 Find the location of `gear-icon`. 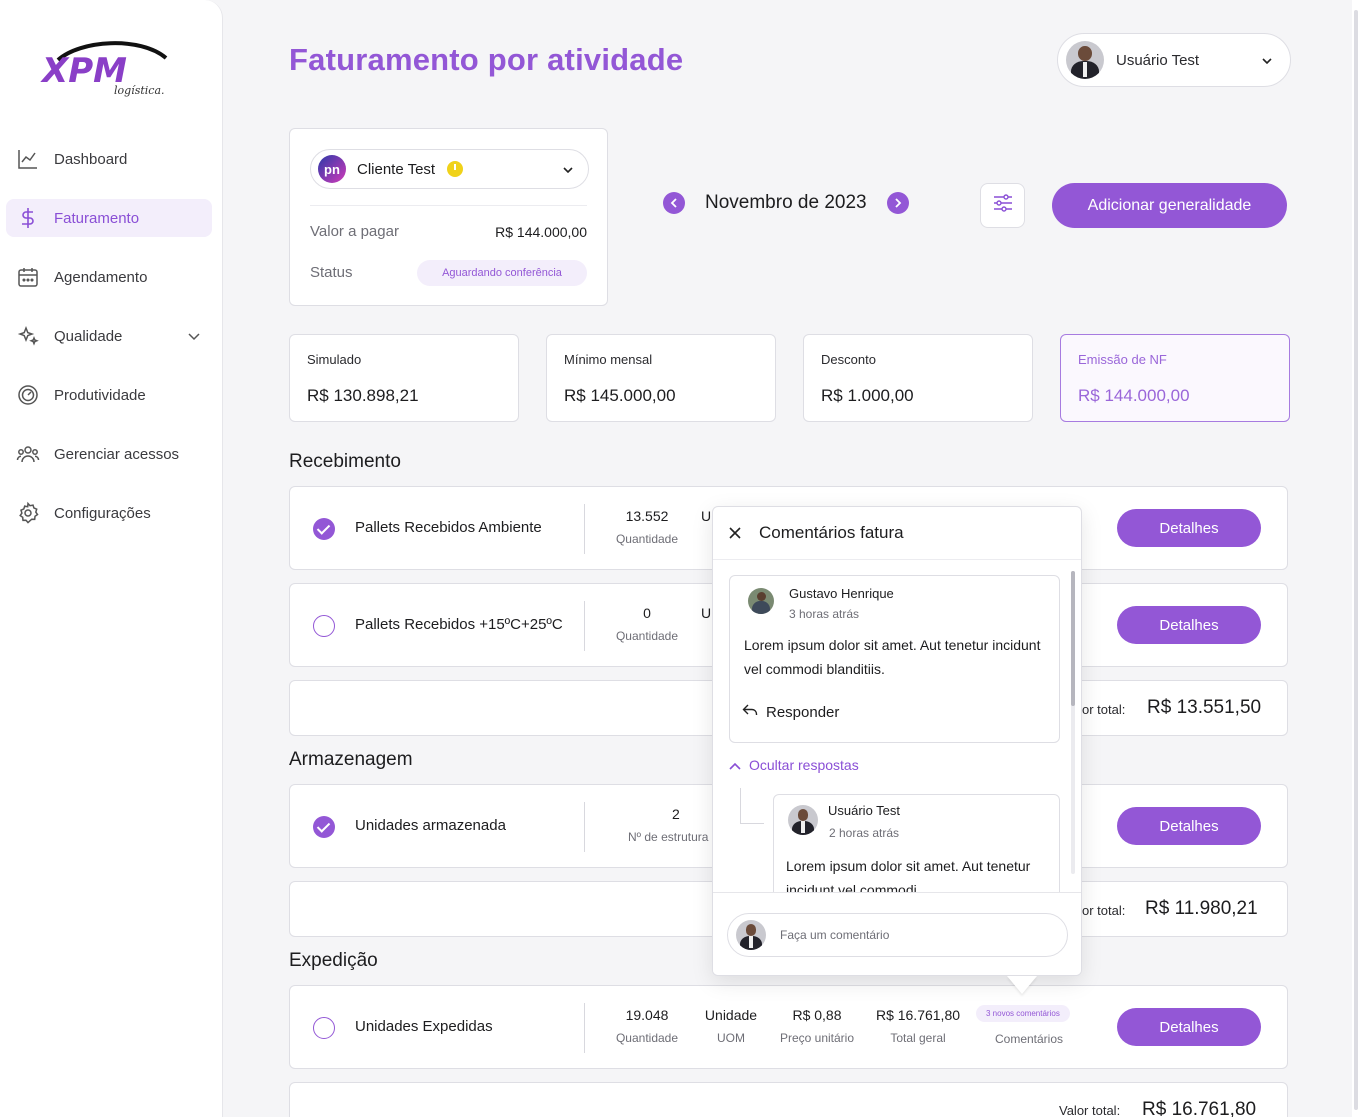

gear-icon is located at coordinates (28, 513).